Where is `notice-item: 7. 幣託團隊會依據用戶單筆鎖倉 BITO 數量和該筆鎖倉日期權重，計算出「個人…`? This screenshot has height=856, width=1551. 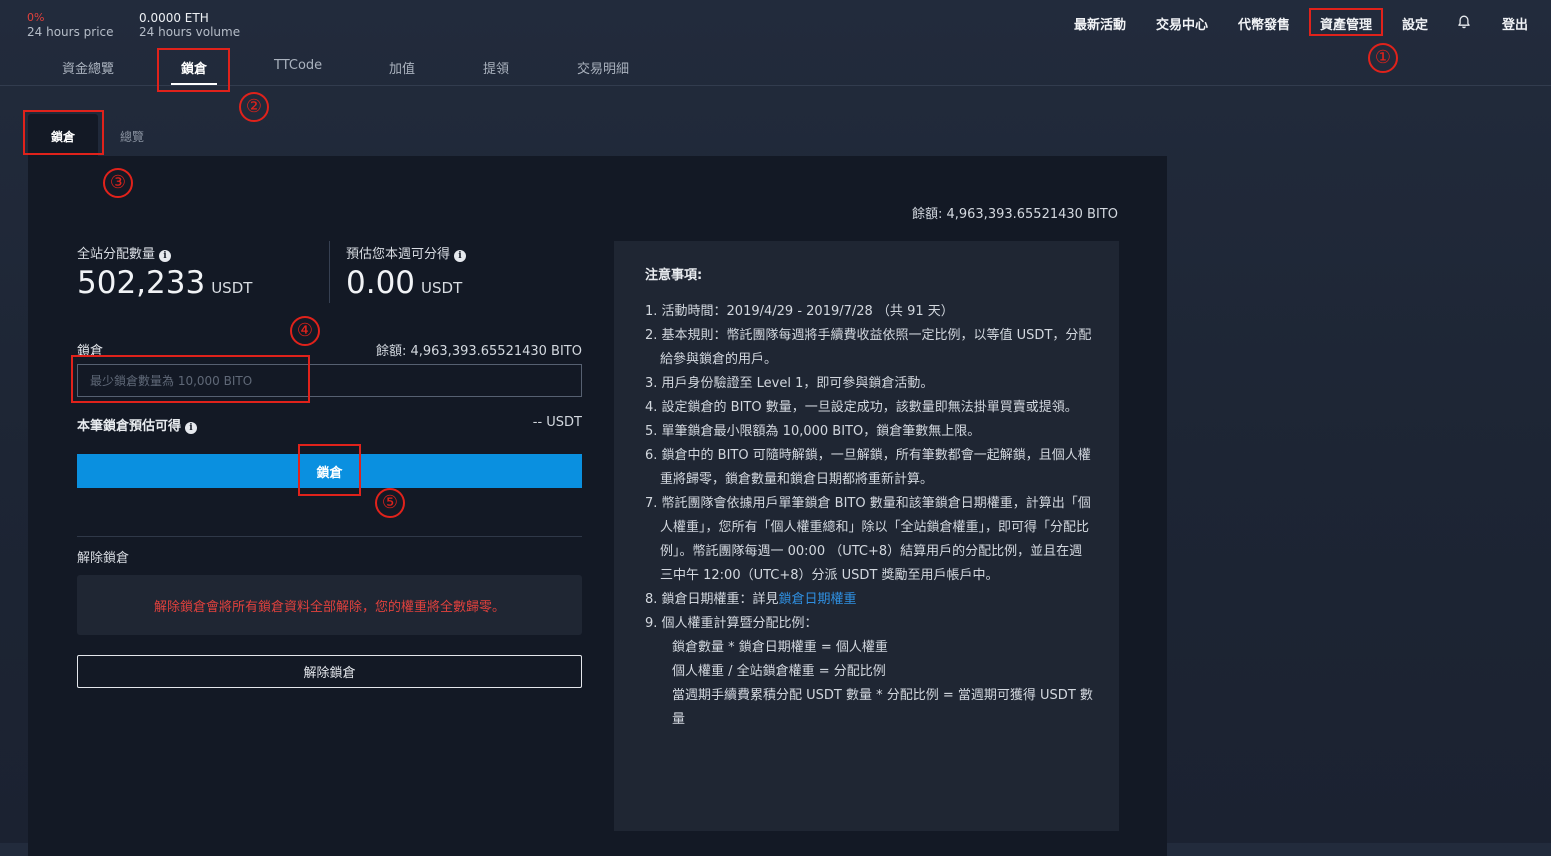 notice-item: 7. 幣託團隊會依據用戶單筆鎖倉 BITO 數量和該筆鎖倉日期權重，計算出「個人… is located at coordinates (868, 539).